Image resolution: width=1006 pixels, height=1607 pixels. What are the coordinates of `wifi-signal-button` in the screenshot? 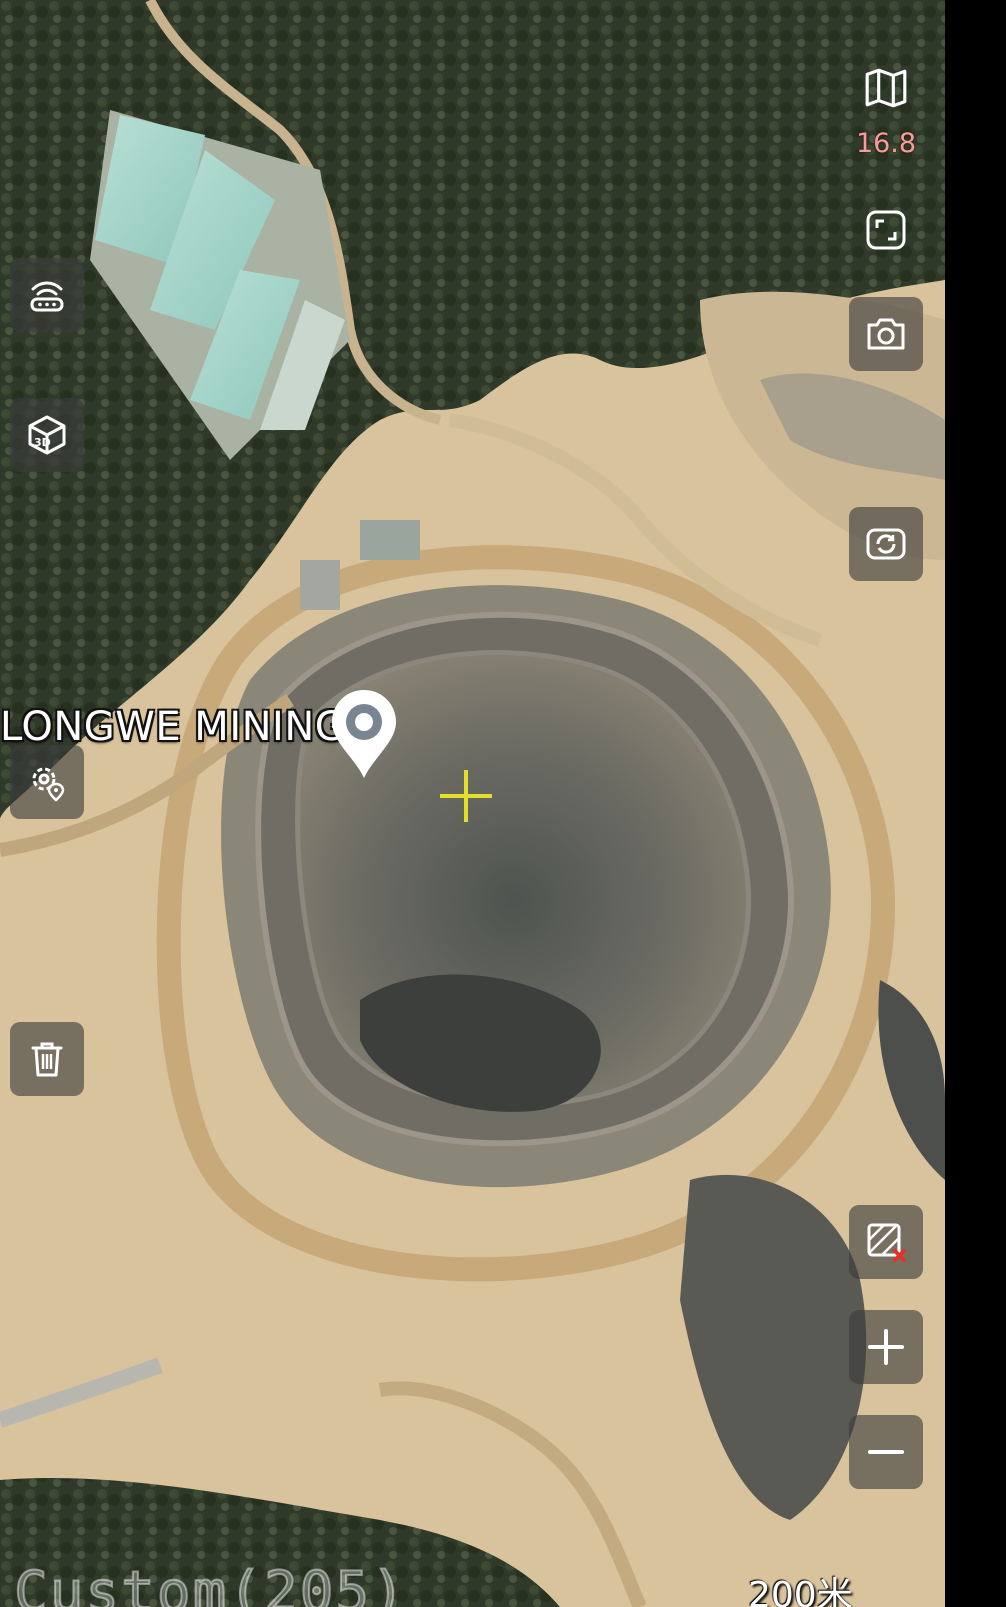 It's located at (47, 295).